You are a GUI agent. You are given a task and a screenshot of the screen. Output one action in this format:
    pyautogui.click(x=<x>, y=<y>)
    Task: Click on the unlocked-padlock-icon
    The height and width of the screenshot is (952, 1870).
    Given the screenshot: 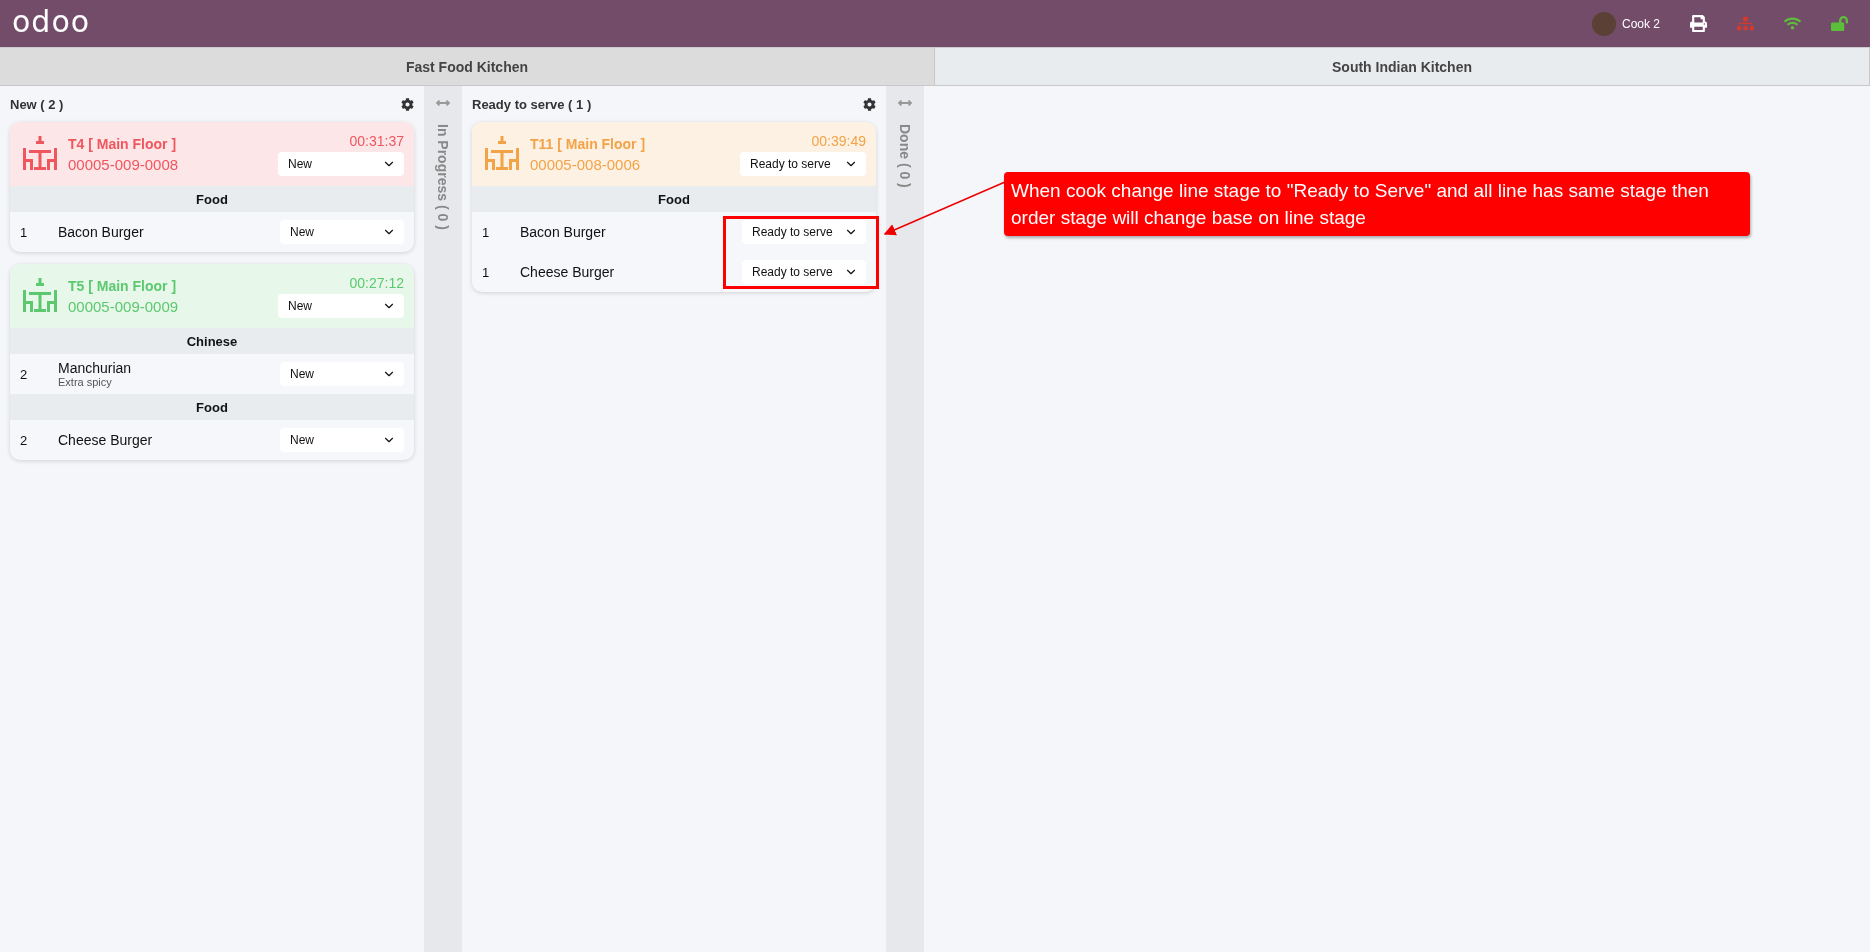 What is the action you would take?
    pyautogui.click(x=1839, y=23)
    